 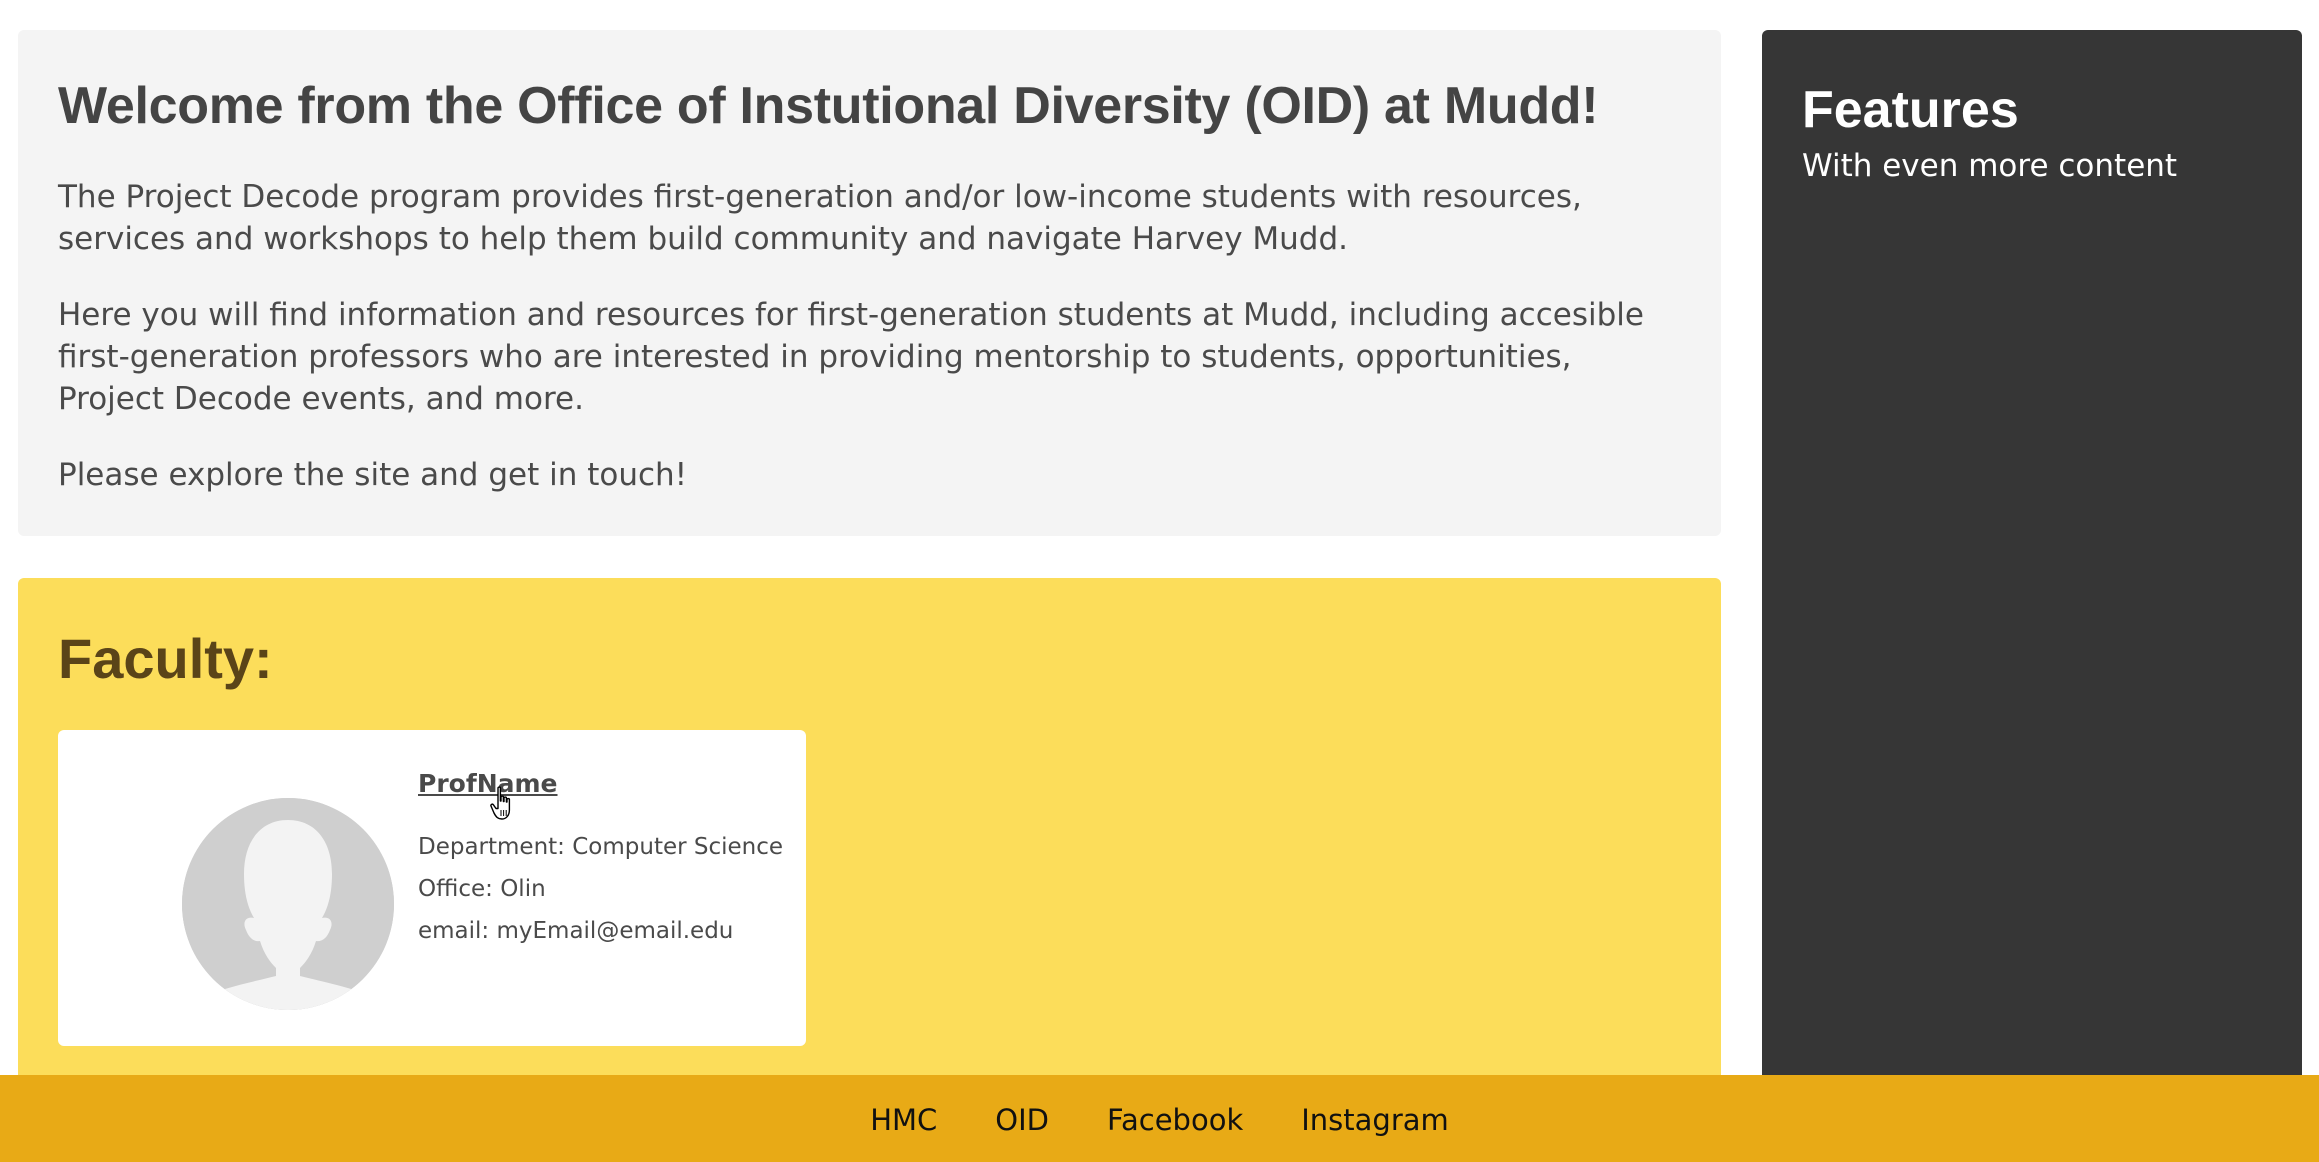 I want to click on professor-office: Office: Olin, so click(x=482, y=889).